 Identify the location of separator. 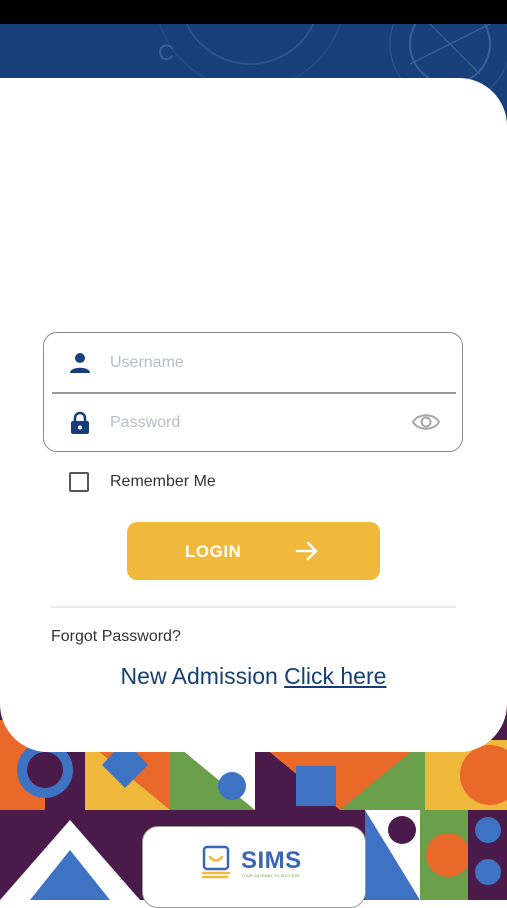
(253, 607).